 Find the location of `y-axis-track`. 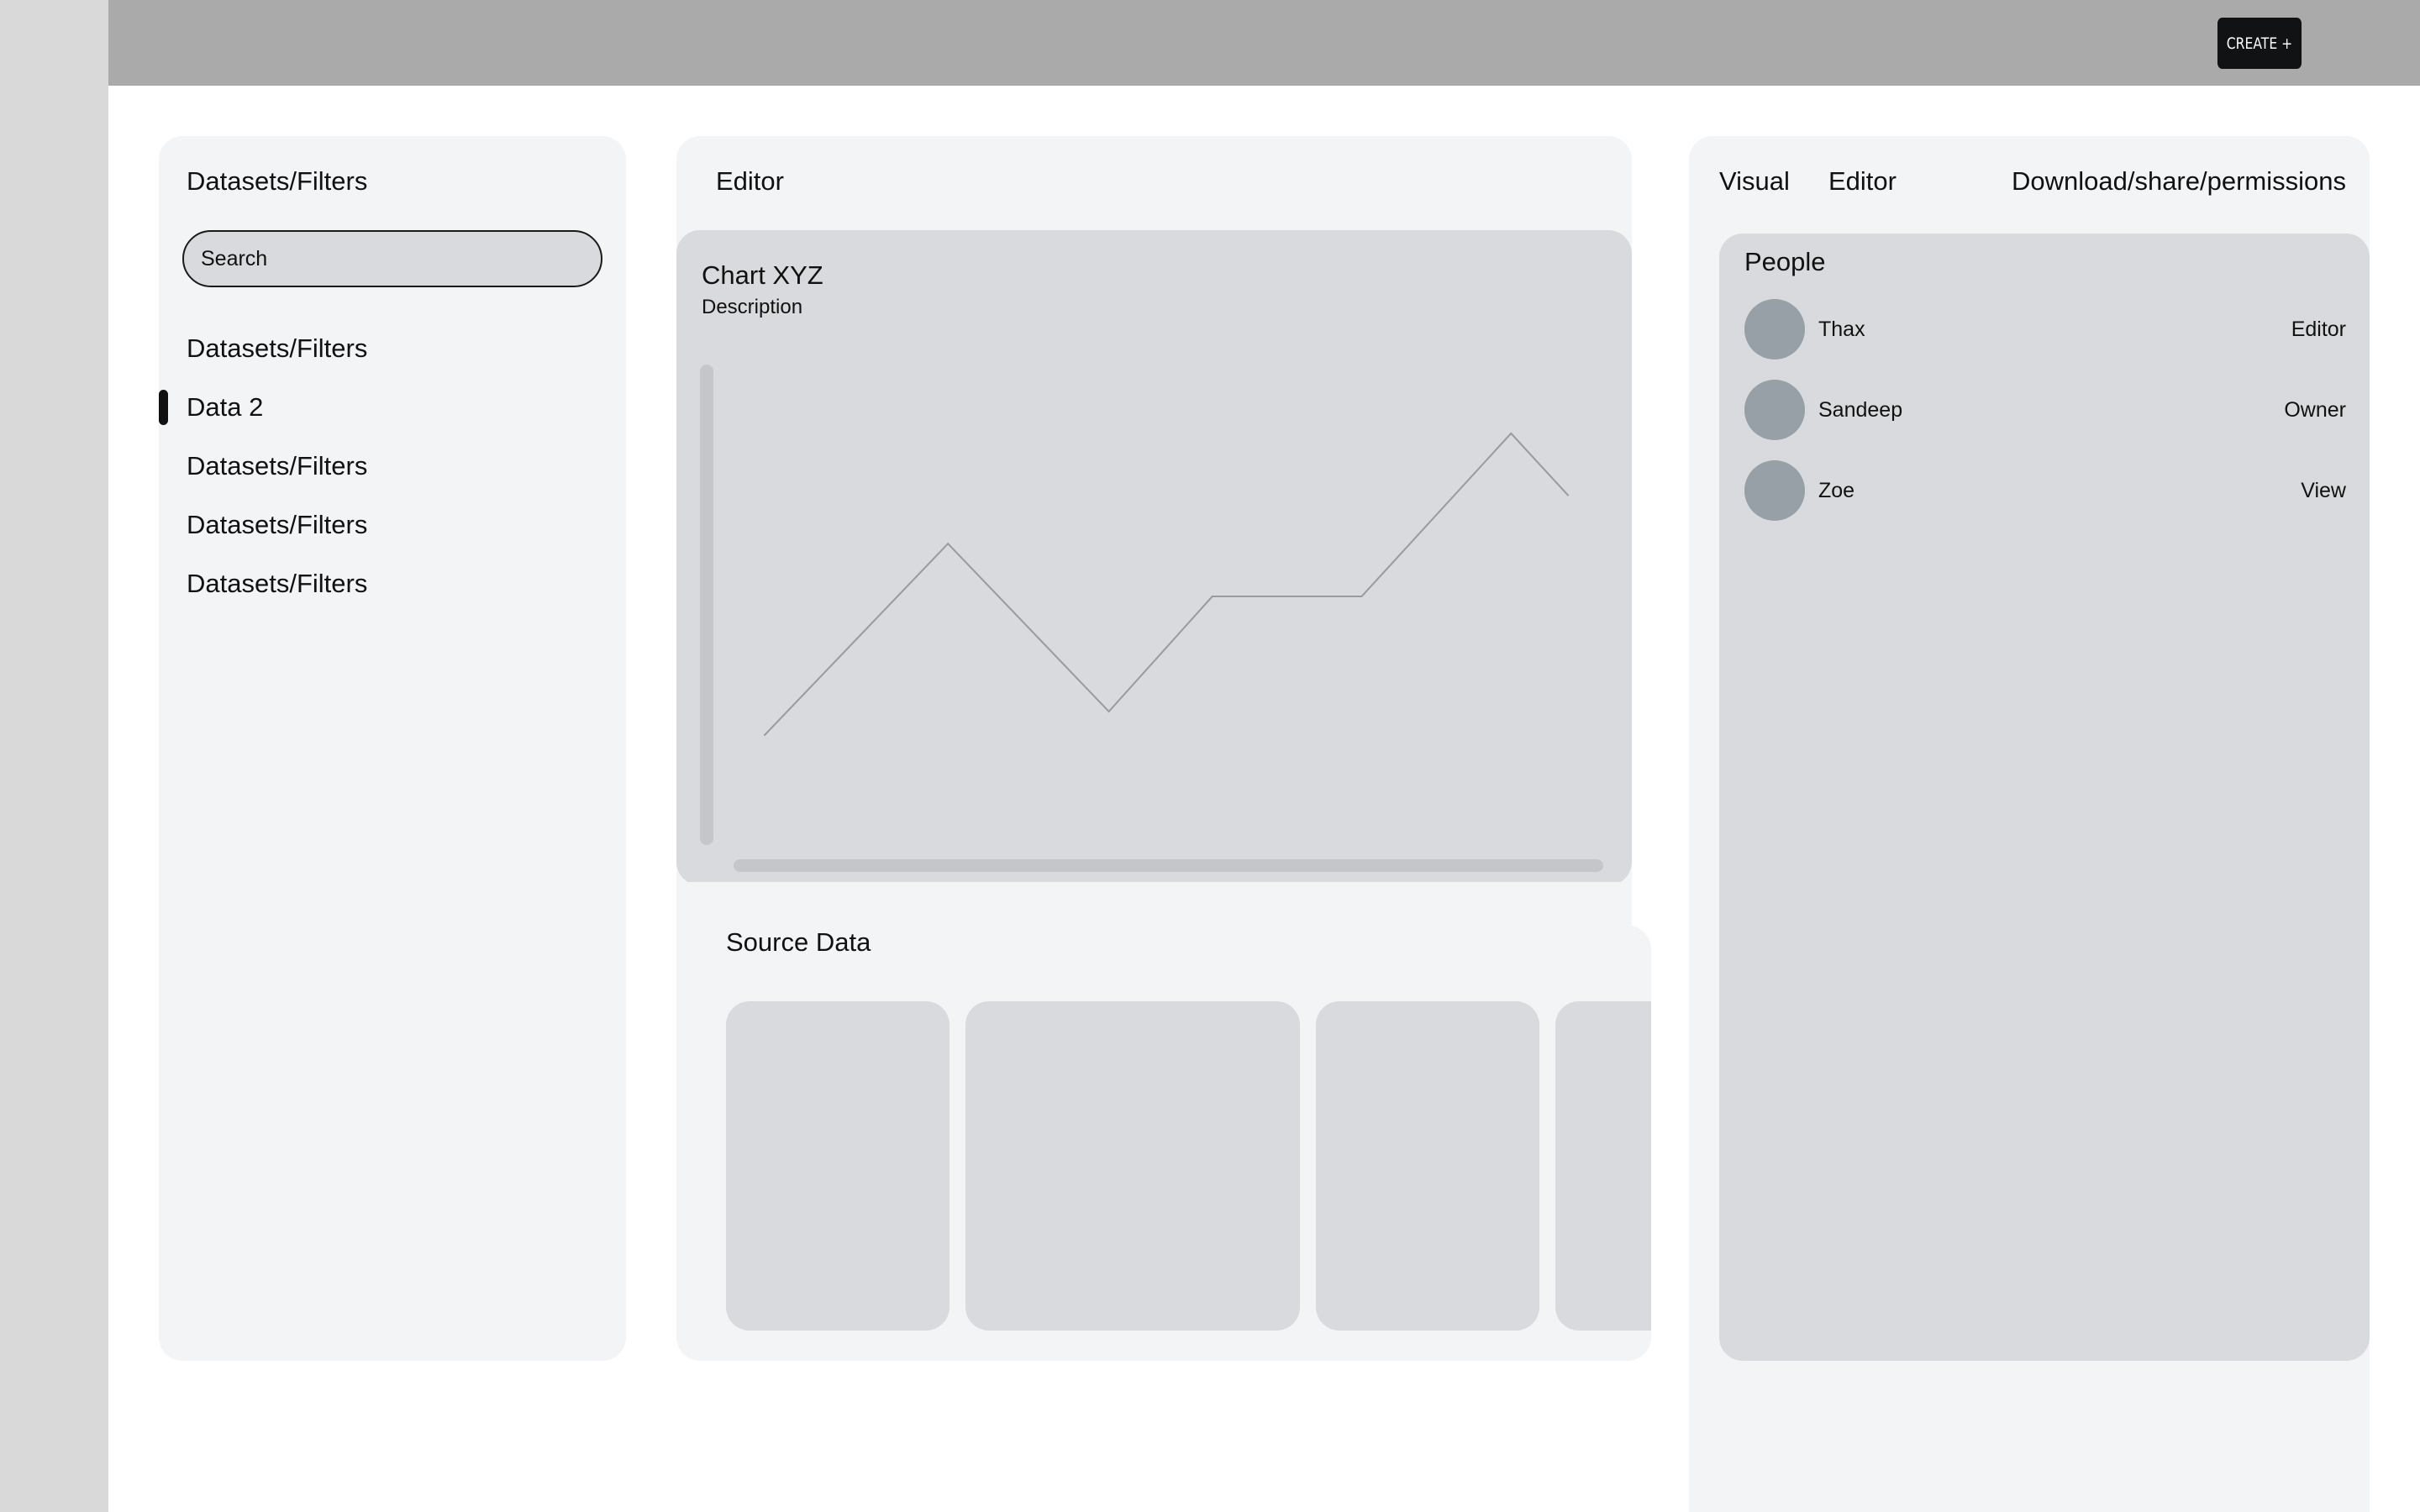

y-axis-track is located at coordinates (706, 605).